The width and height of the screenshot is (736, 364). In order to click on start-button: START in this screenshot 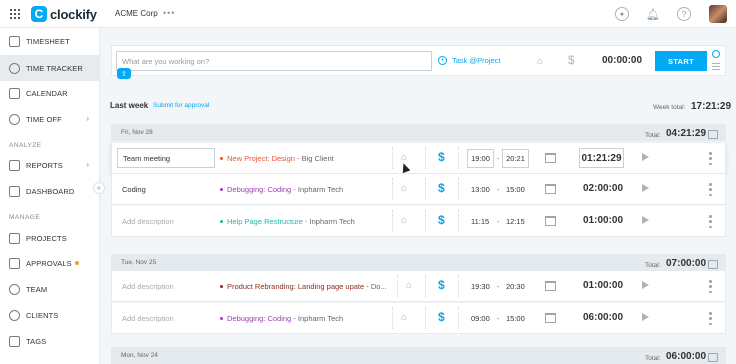, I will do `click(681, 61)`.